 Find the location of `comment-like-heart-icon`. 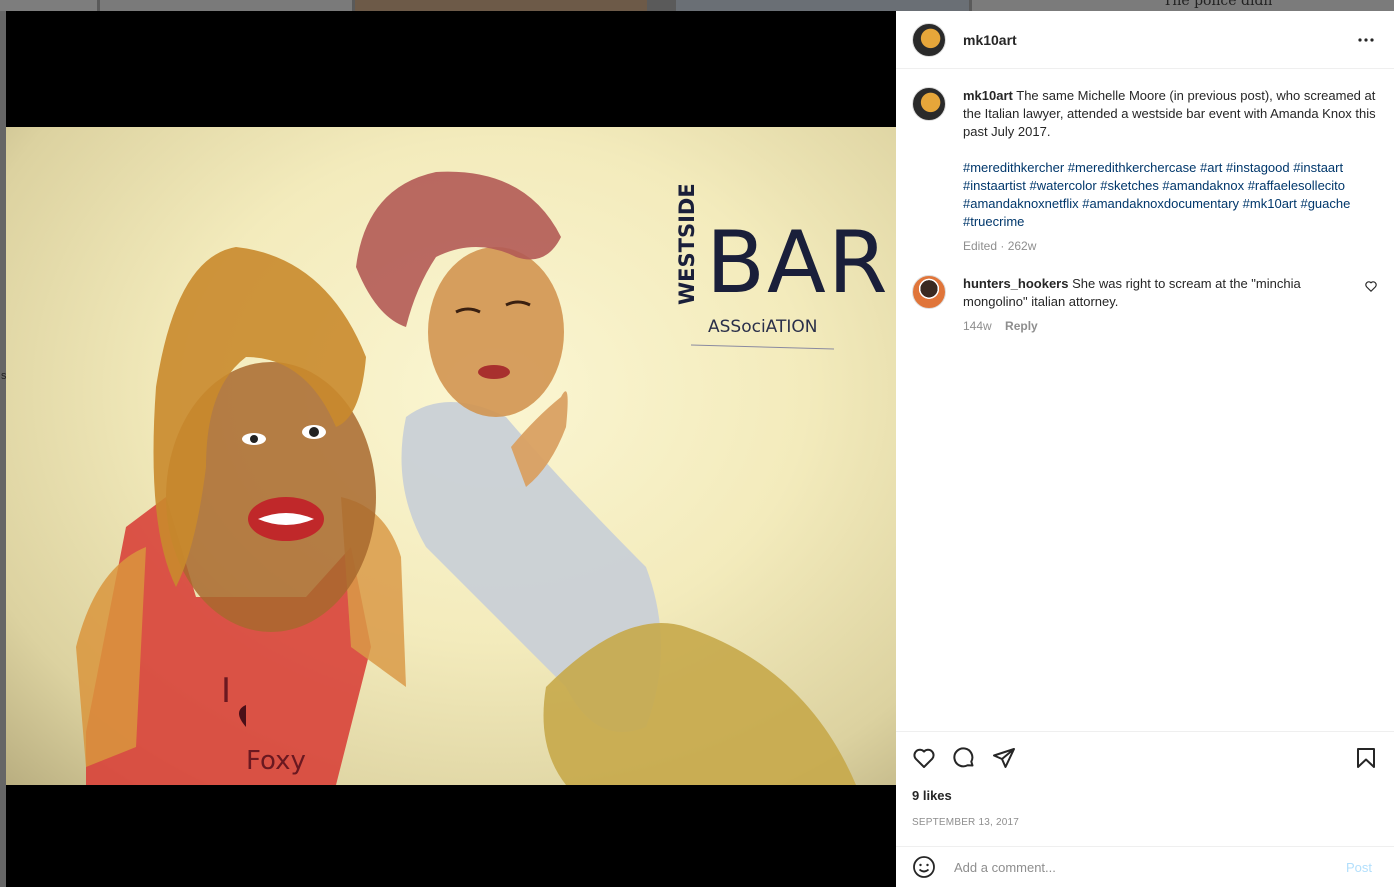

comment-like-heart-icon is located at coordinates (1371, 286).